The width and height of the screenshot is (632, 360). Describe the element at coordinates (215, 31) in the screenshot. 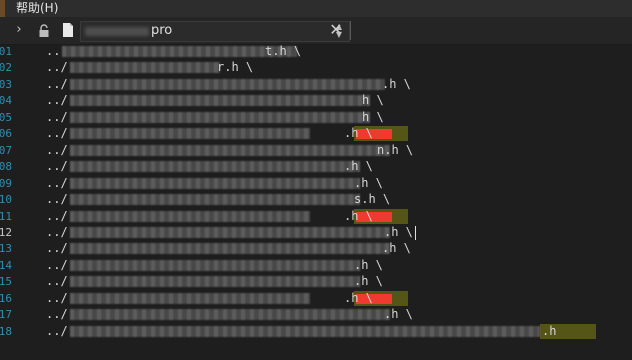

I see `file-selector-combo: pro ▲ ▼` at that location.